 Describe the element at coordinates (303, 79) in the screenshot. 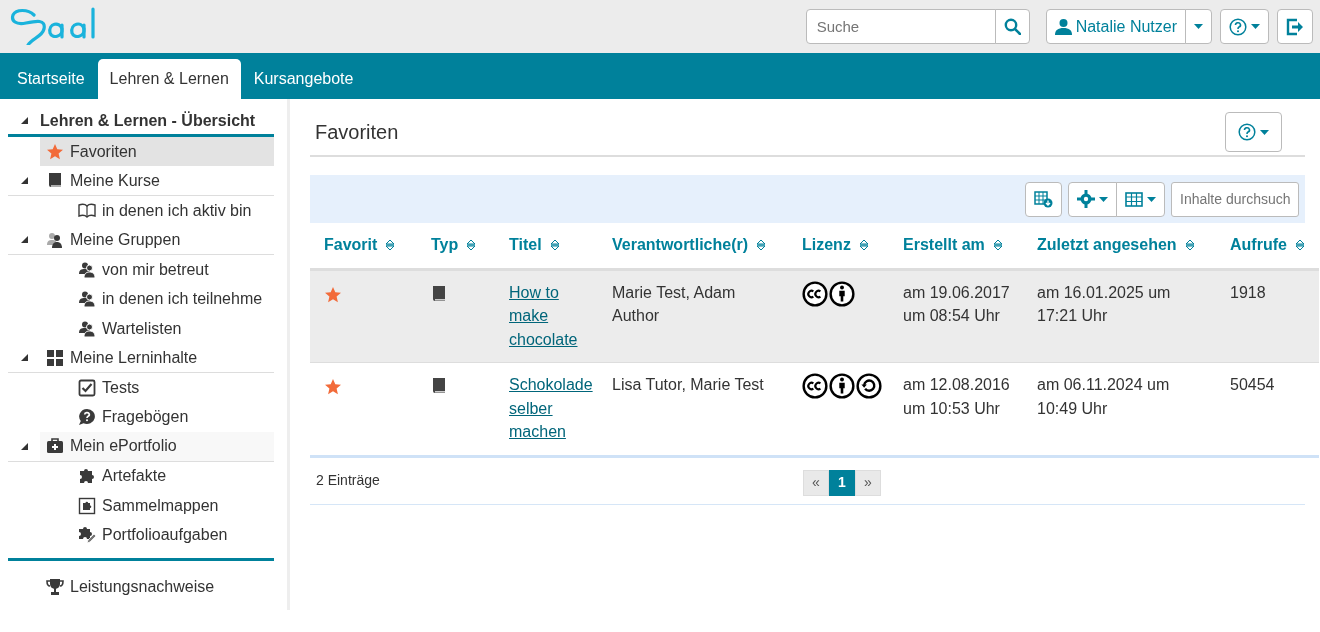

I see `nav-tab: Kursangebote` at that location.